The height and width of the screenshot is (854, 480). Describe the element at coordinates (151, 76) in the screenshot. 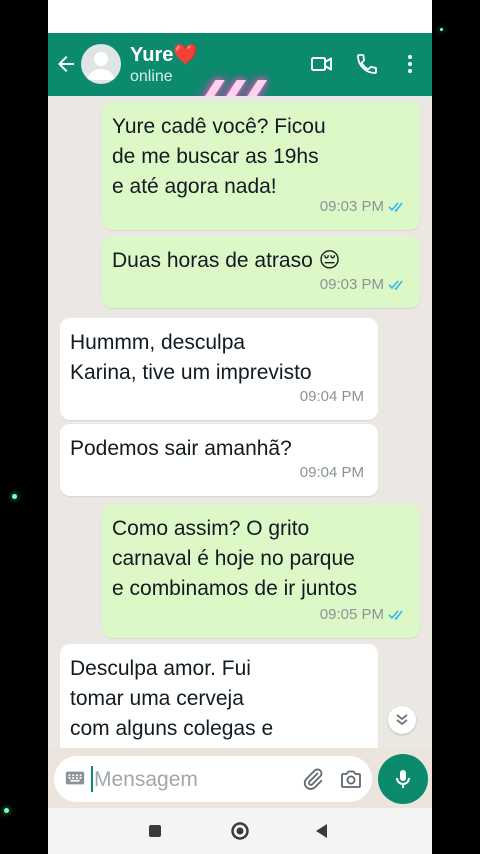

I see `contact-status: online` at that location.